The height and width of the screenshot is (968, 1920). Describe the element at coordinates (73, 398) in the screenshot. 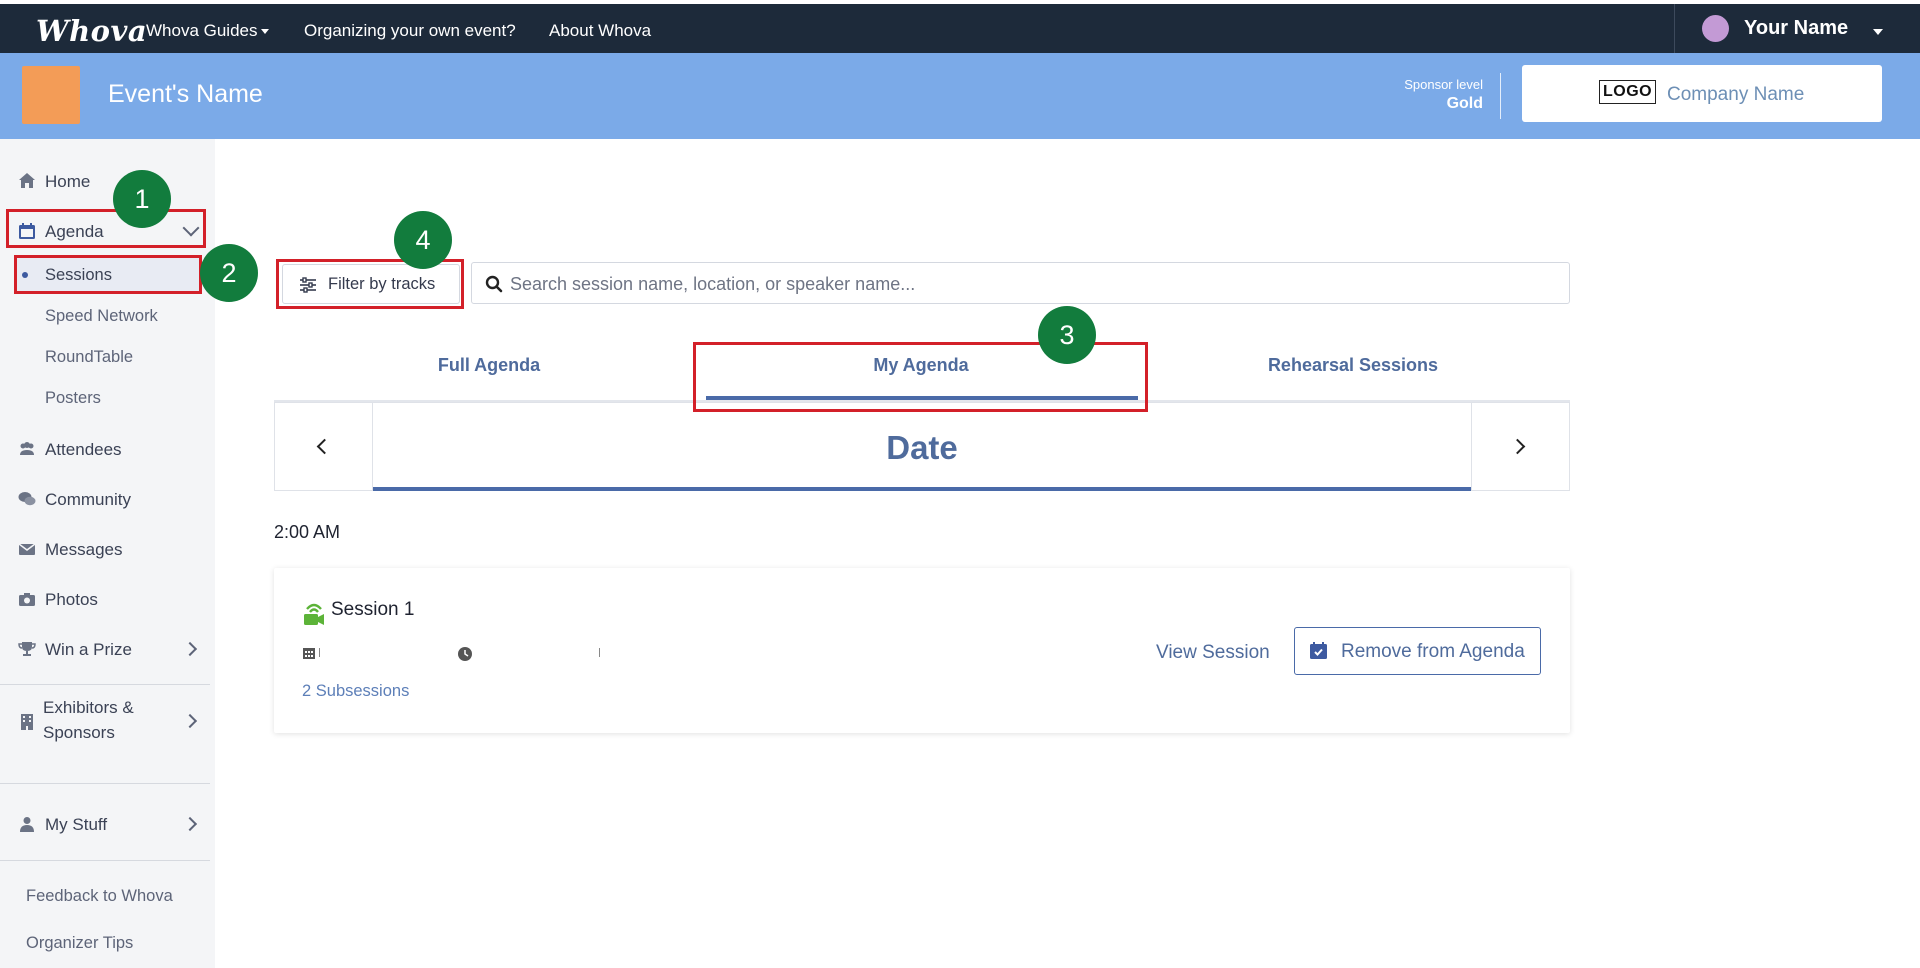

I see `sidebar-sub-posters: Posters` at that location.